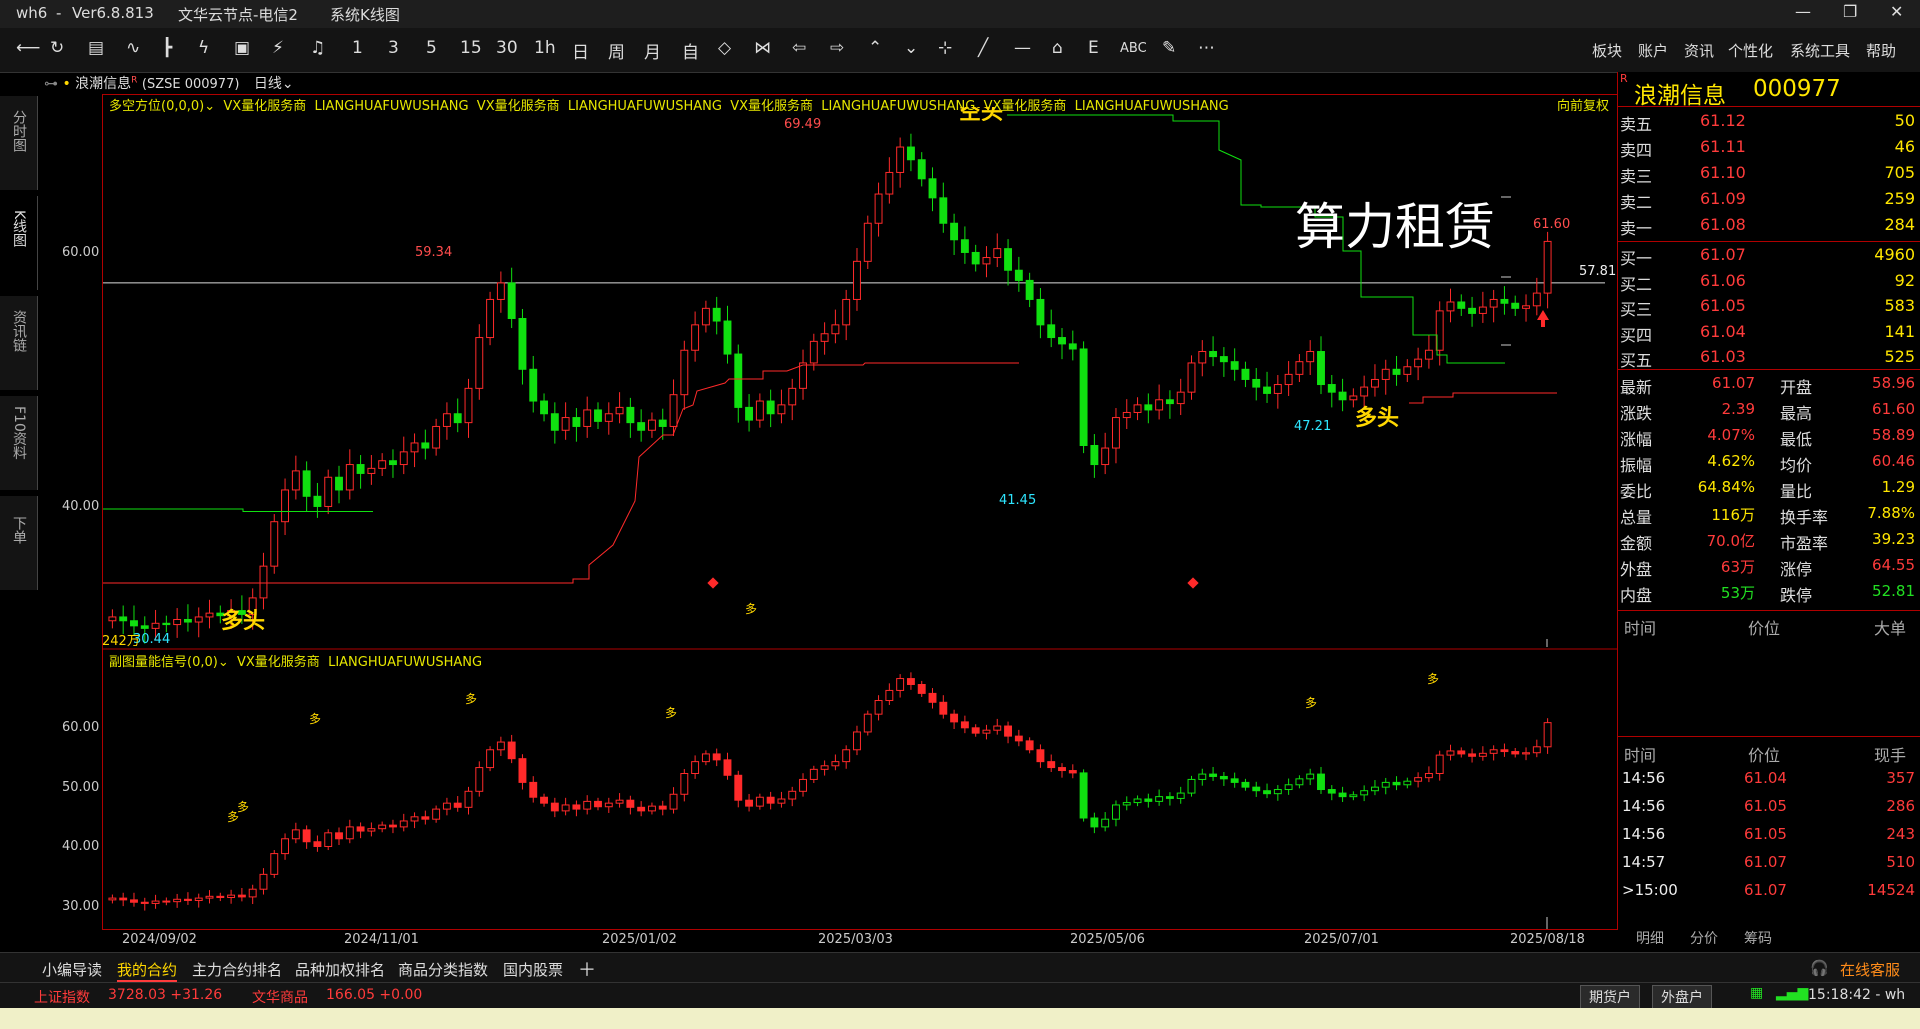 Image resolution: width=1920 pixels, height=1029 pixels. Describe the element at coordinates (1769, 255) in the screenshot. I see `bid-row: 买一 61.07 4960` at that location.